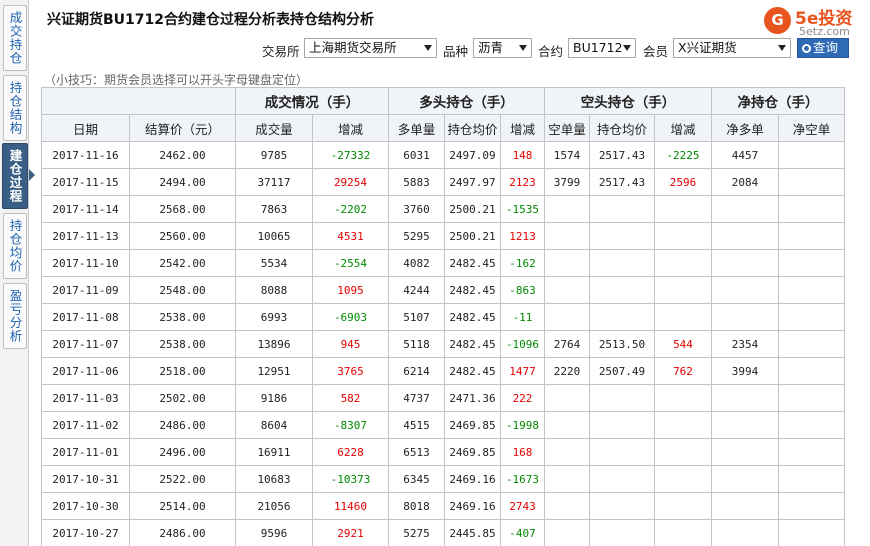  I want to click on table-cell: -1673, so click(522, 479).